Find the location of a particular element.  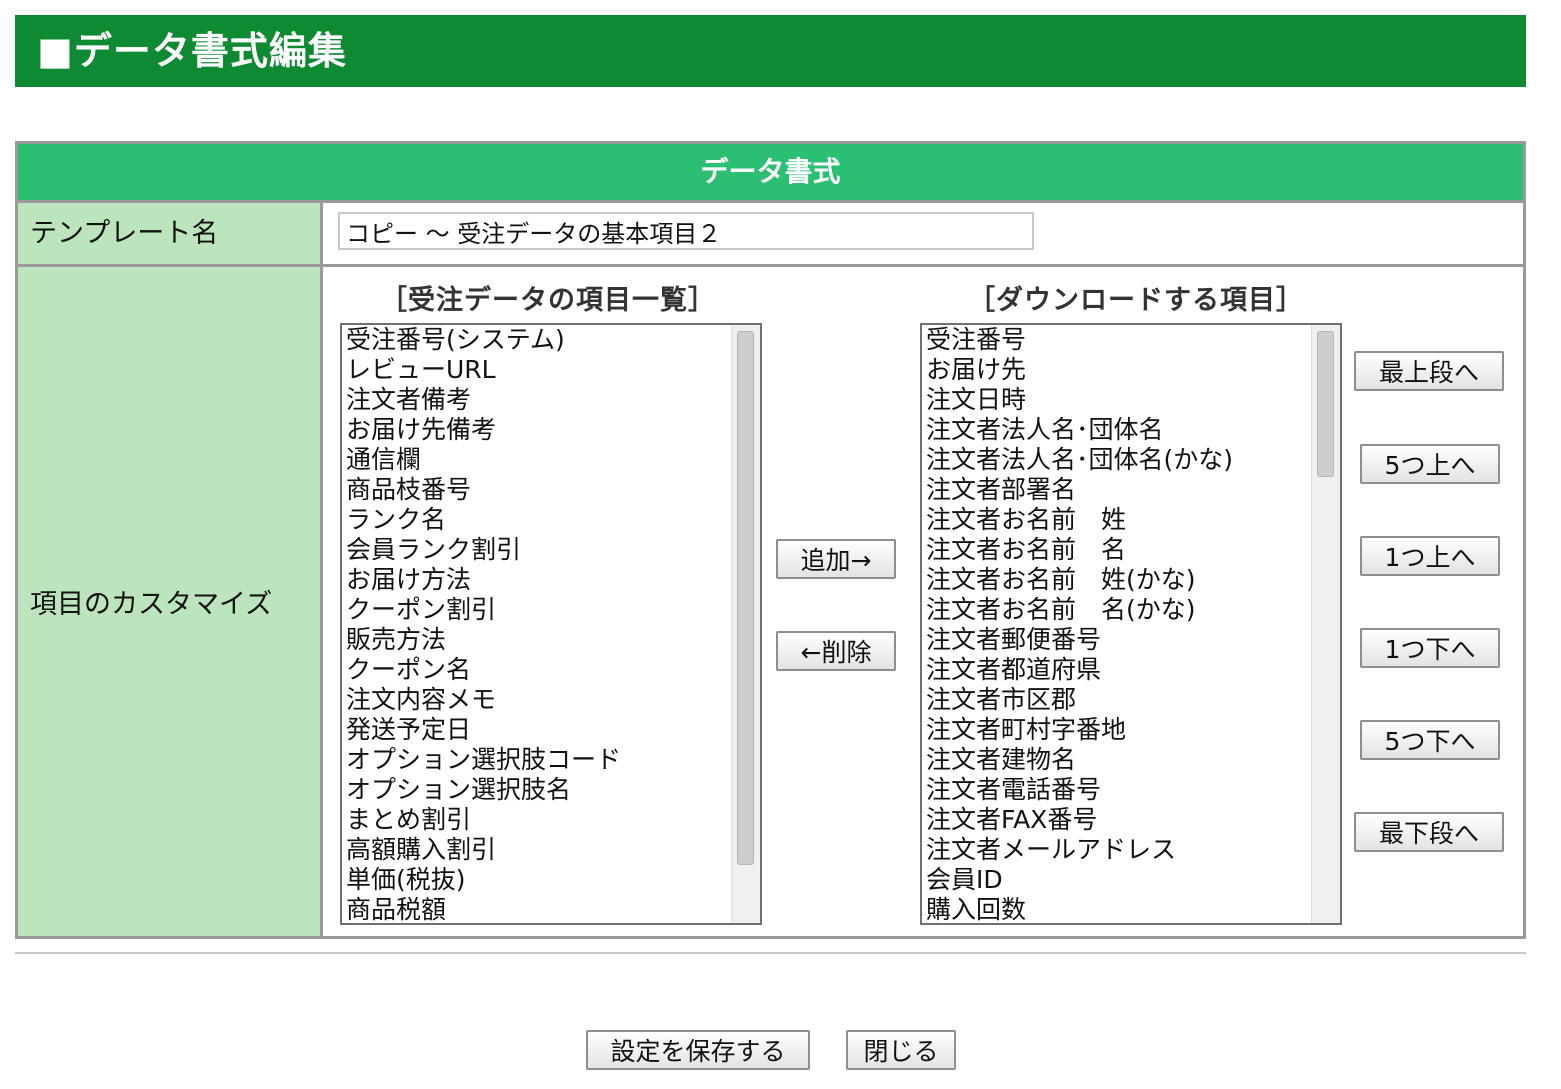

list-item: オプション選択肢名 is located at coordinates (538, 790).